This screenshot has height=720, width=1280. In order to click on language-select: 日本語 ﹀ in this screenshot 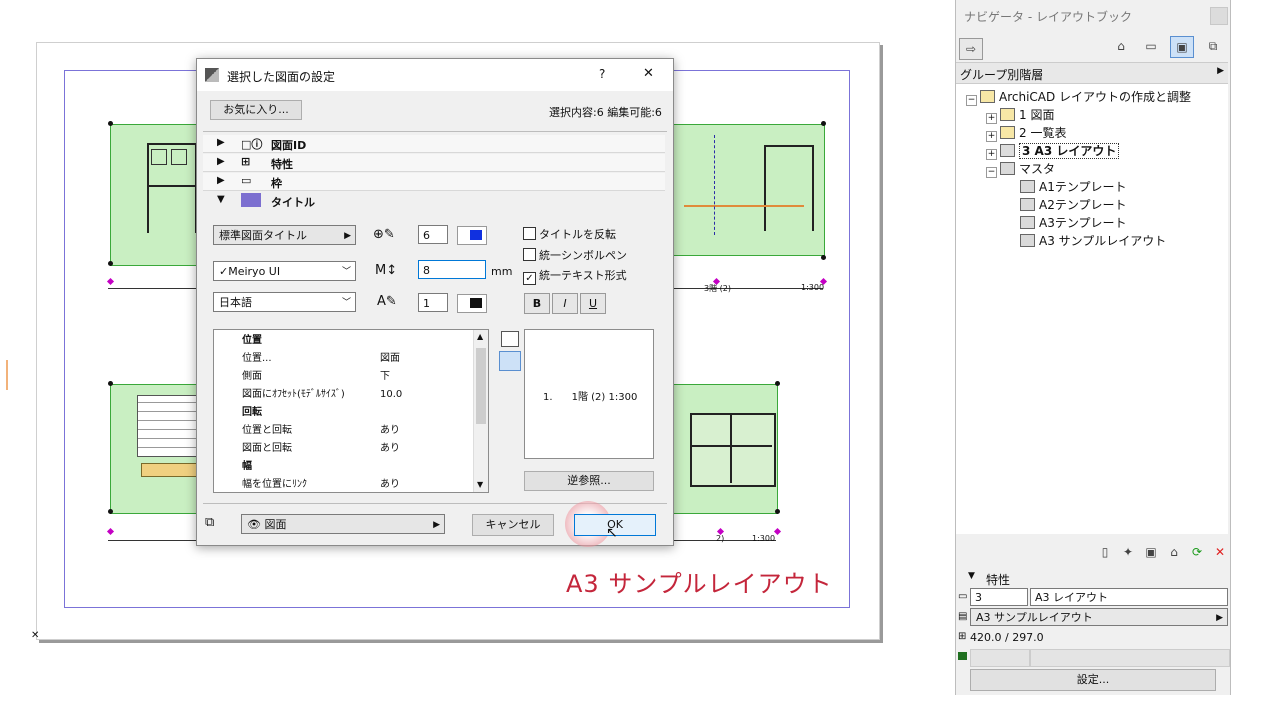, I will do `click(284, 302)`.